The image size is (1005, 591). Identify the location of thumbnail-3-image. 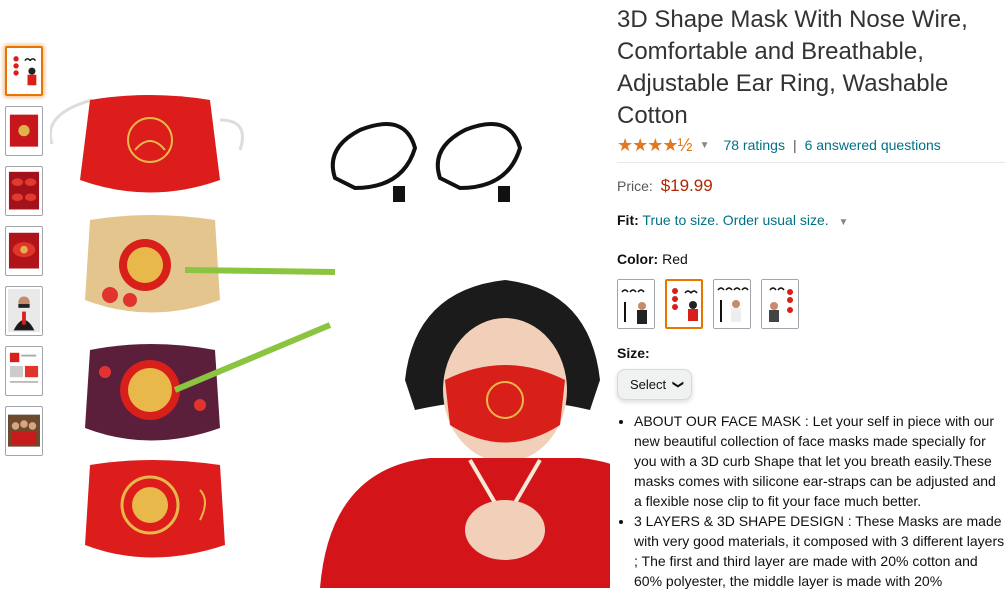
(24, 190).